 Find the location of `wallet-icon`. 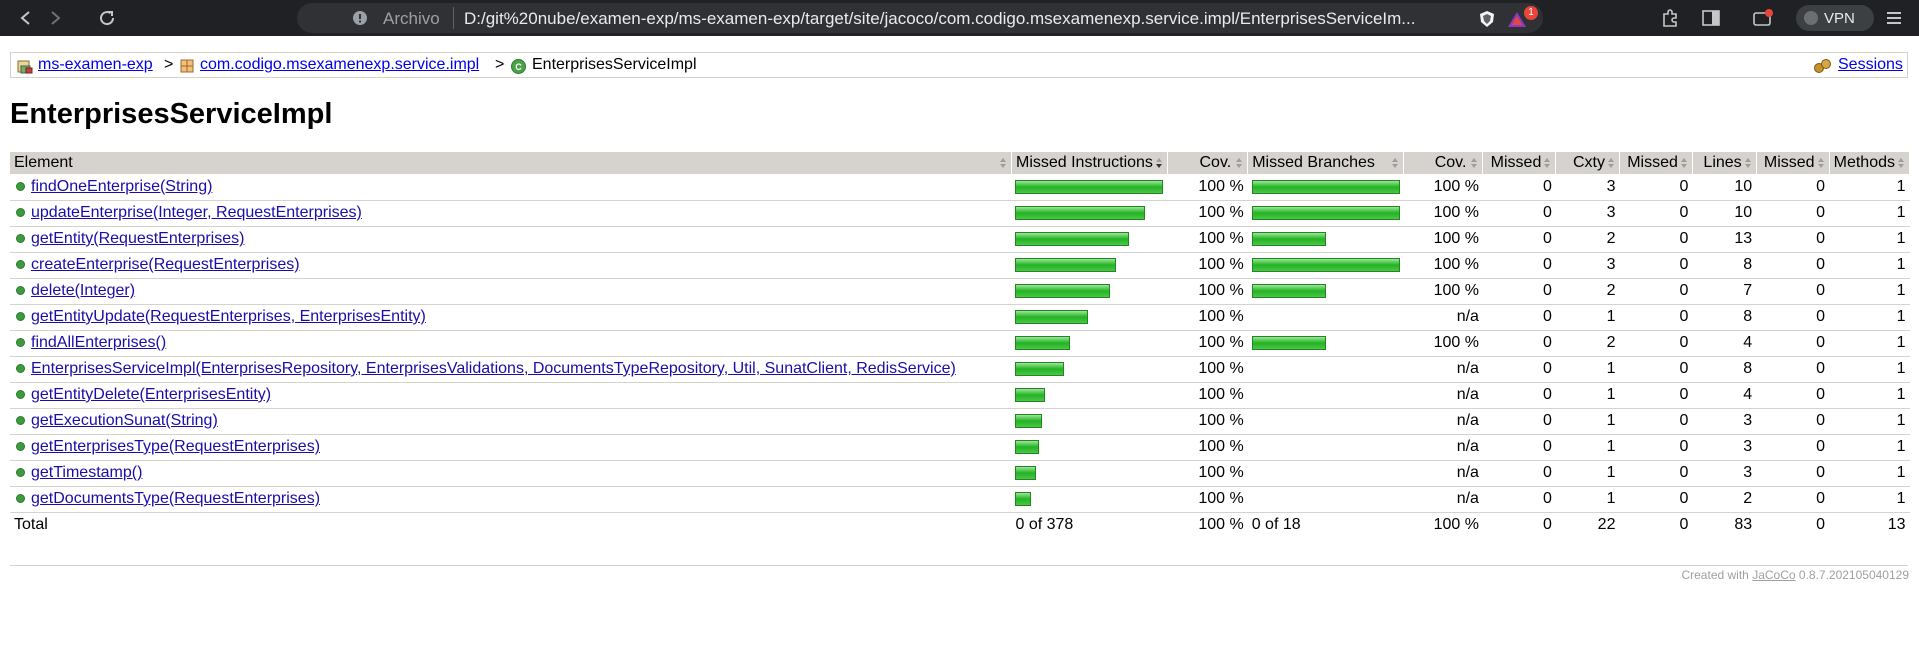

wallet-icon is located at coordinates (1763, 18).